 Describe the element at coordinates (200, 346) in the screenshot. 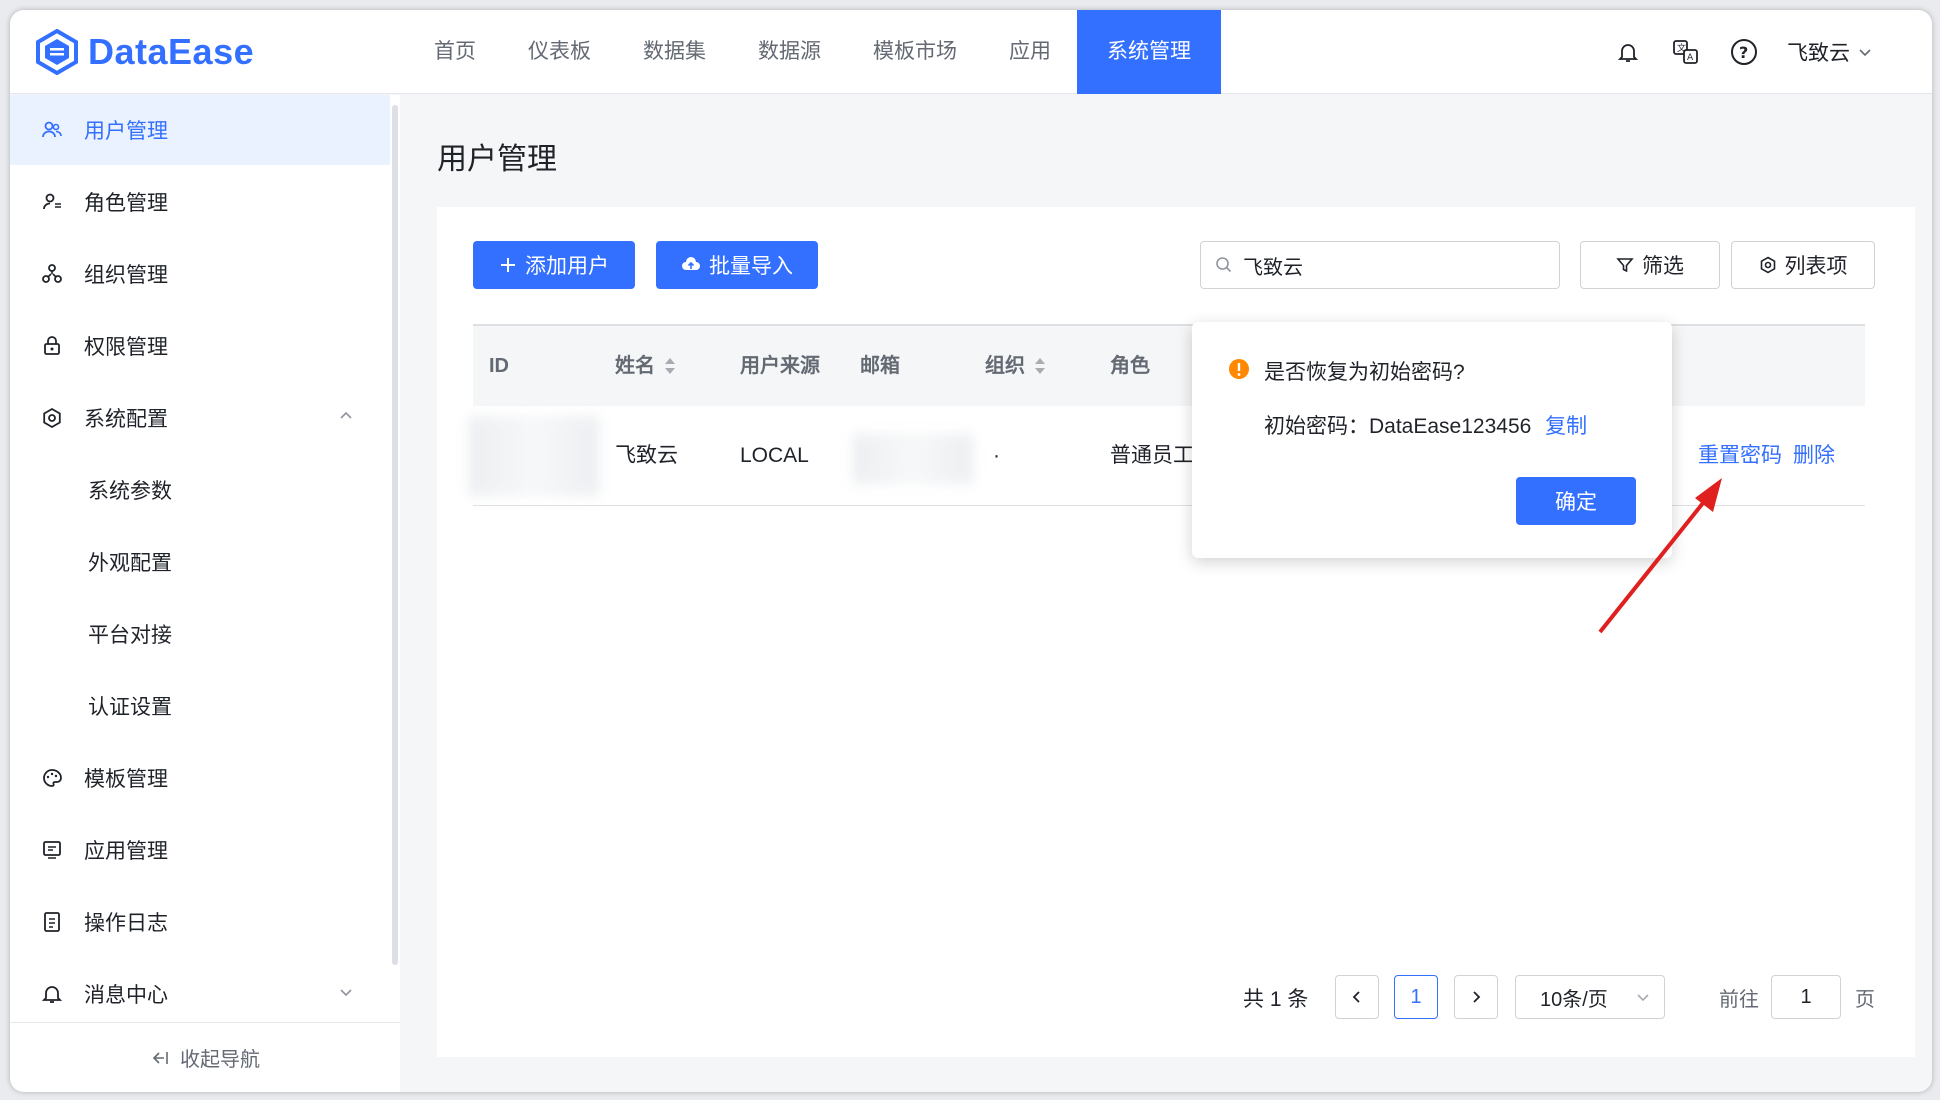

I see `sidebar-item-permission-management: 权限管理` at that location.